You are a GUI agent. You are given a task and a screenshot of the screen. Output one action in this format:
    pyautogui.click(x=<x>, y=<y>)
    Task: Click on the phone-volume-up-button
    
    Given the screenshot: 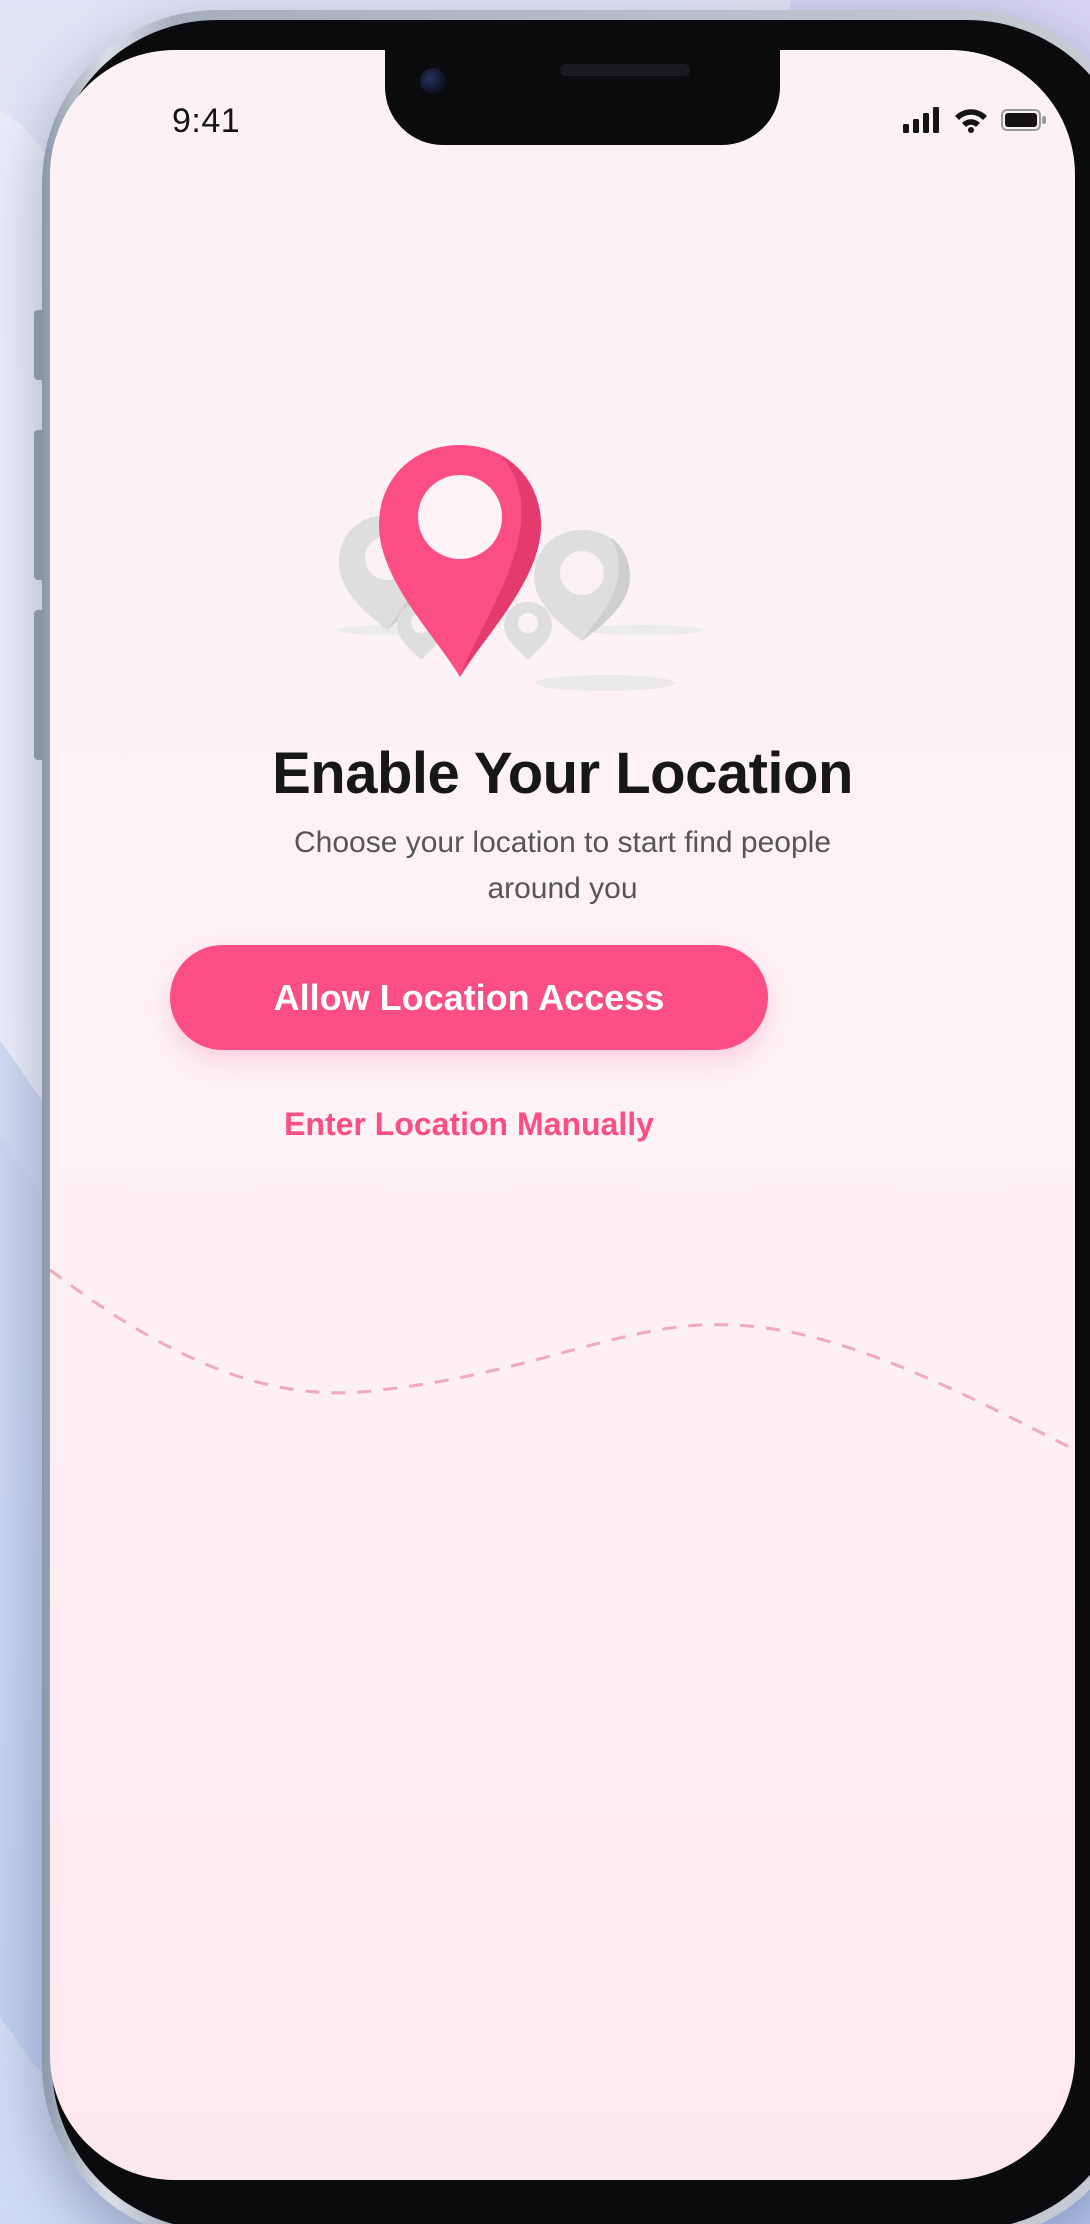 What is the action you would take?
    pyautogui.click(x=39, y=505)
    